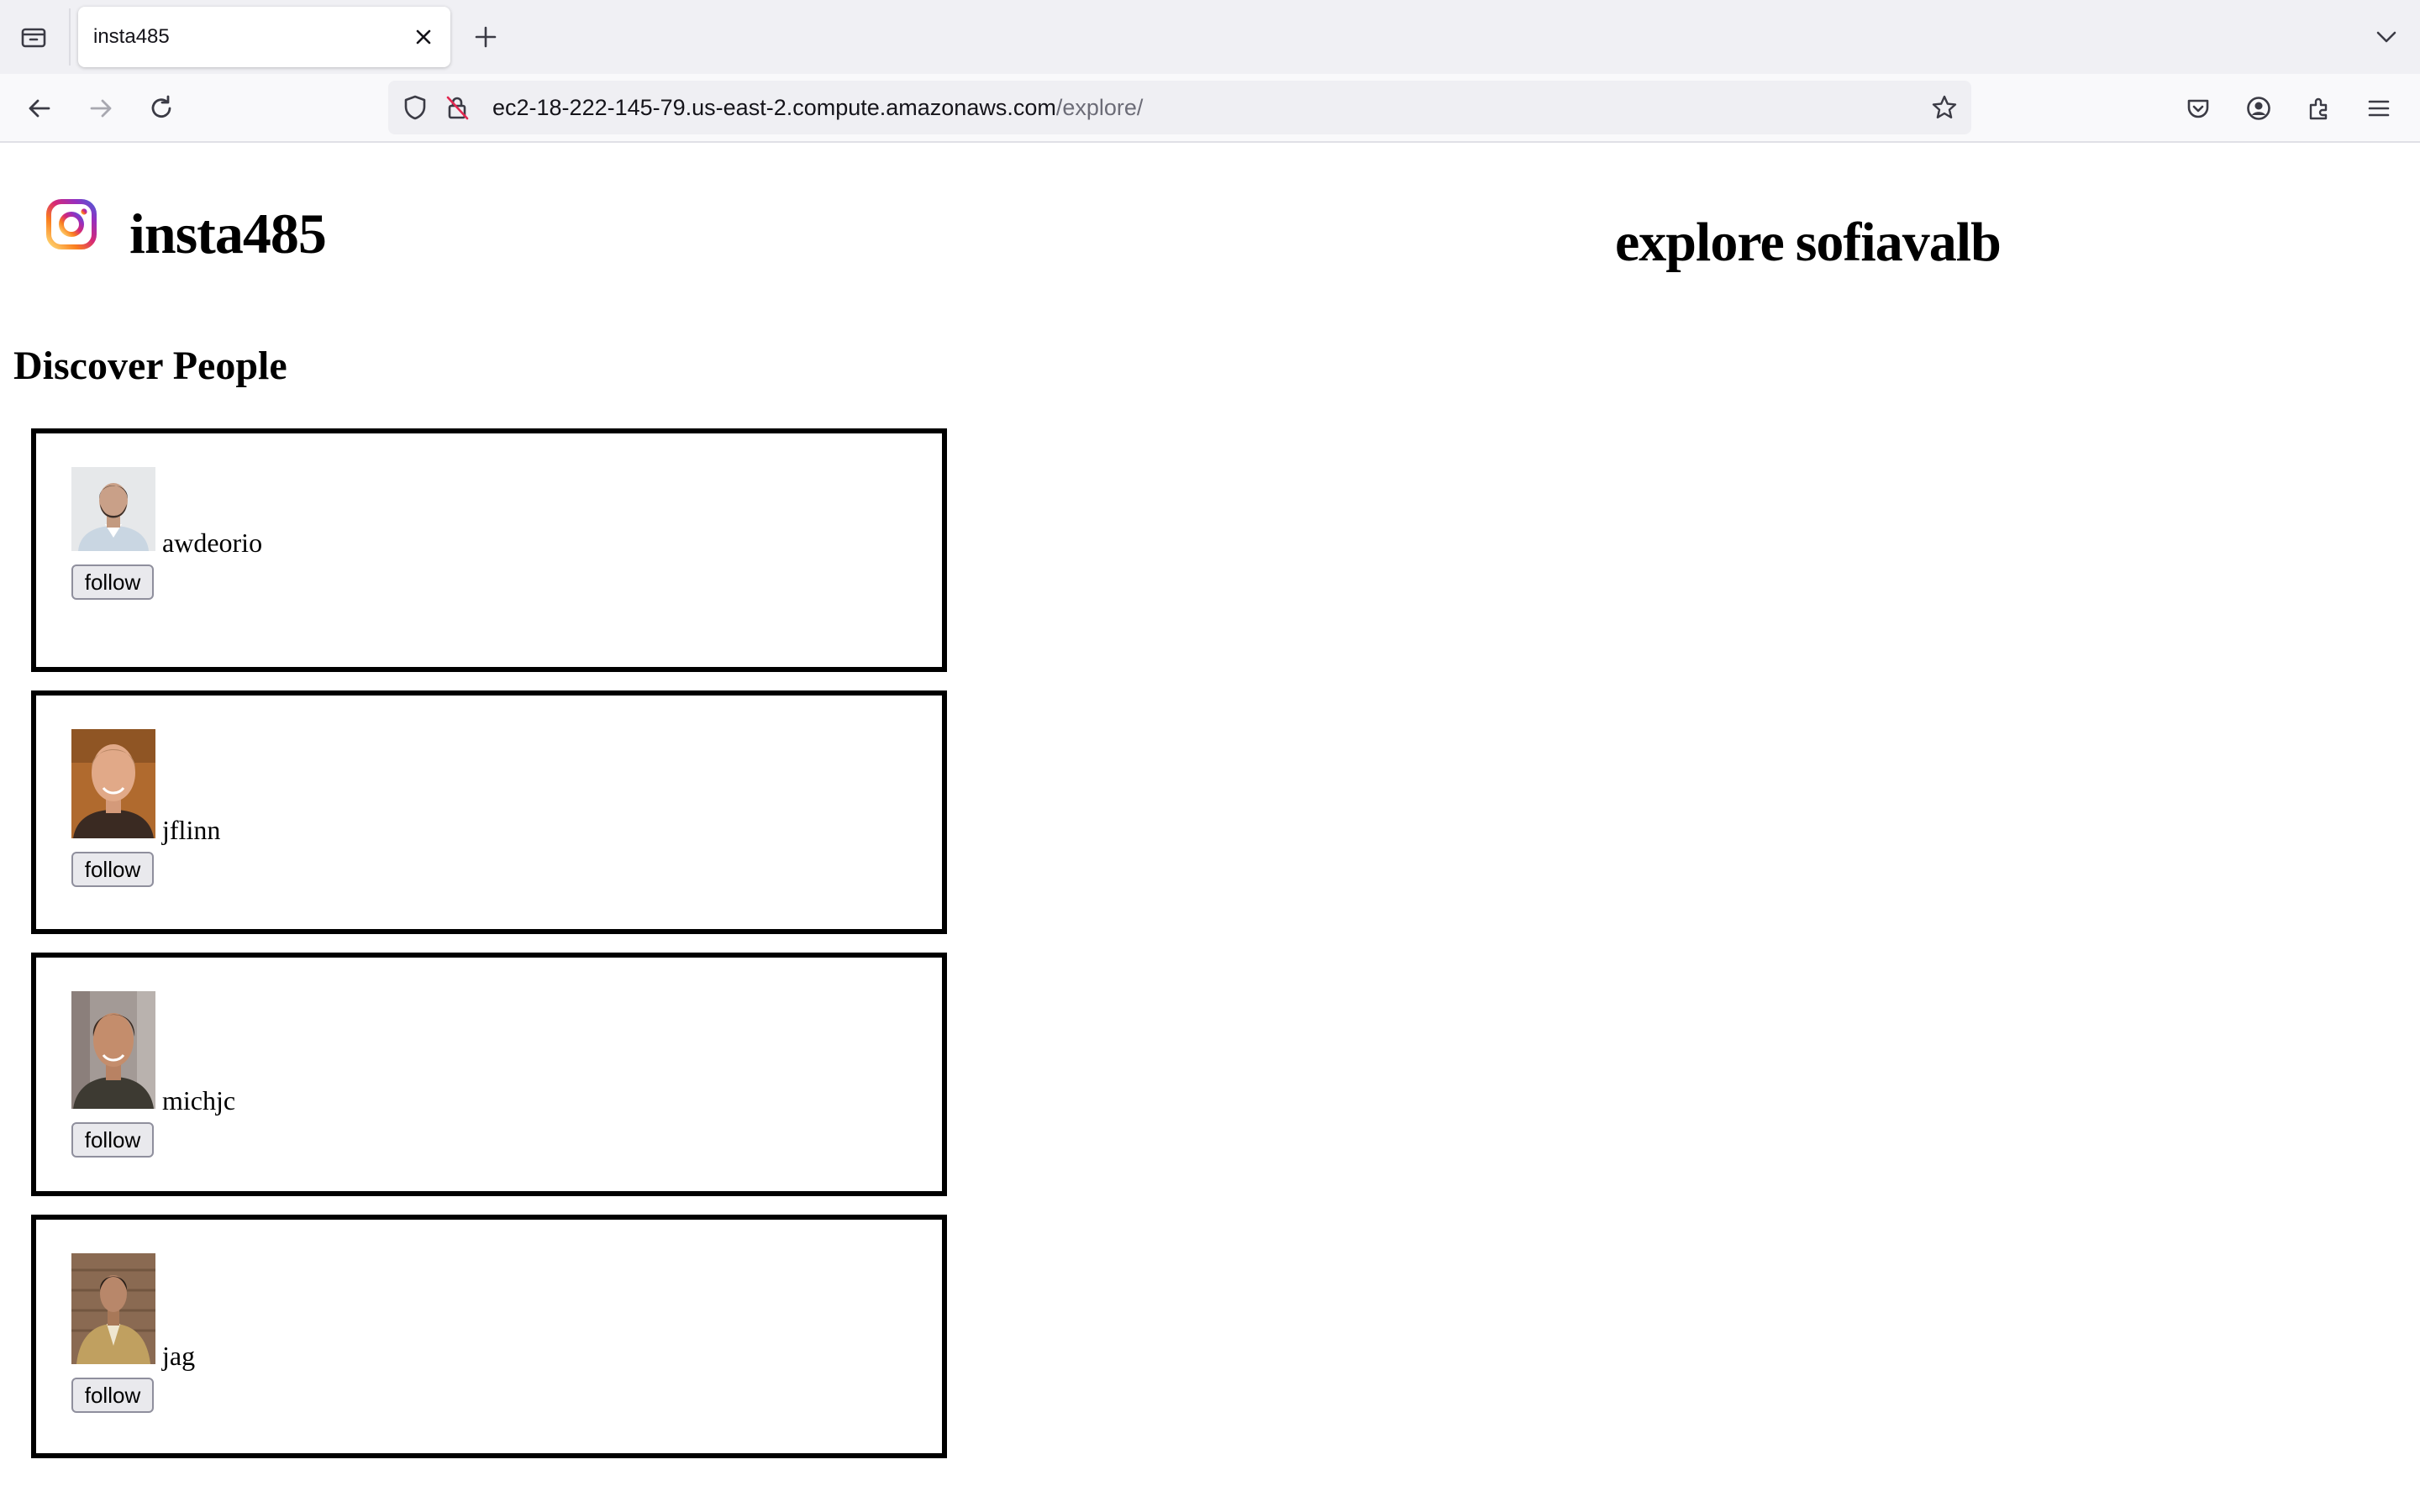 This screenshot has height=1512, width=2420. I want to click on user-profile-link: sofiavalb, so click(1899, 242).